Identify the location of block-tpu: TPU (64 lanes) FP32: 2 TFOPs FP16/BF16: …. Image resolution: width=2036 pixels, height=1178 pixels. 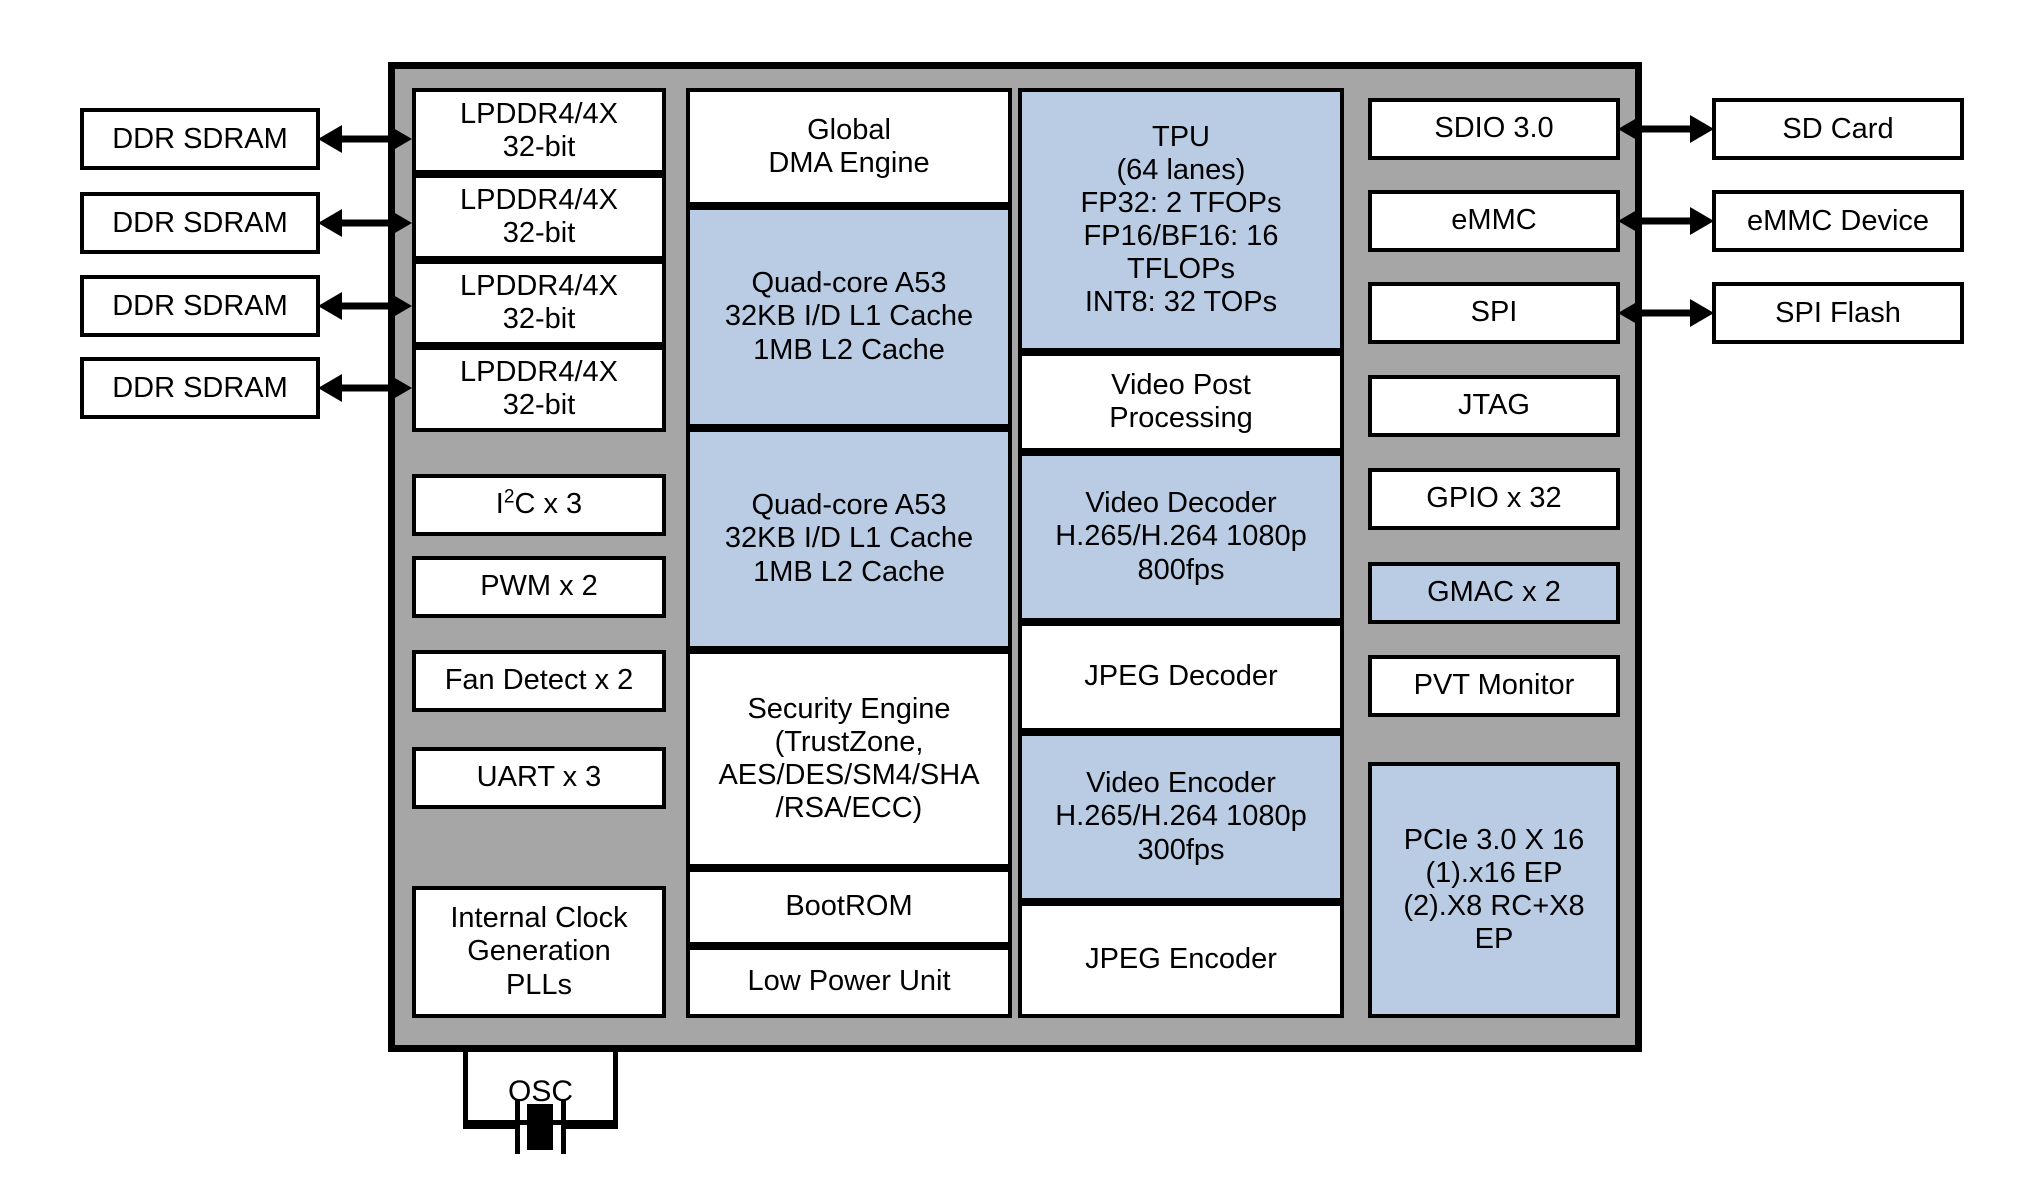
(1181, 220).